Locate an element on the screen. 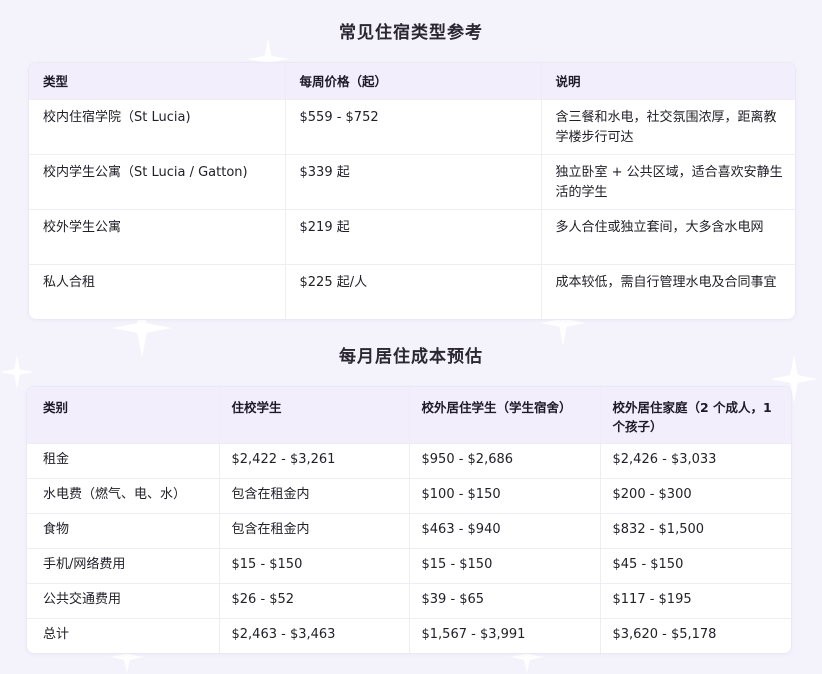 This screenshot has height=674, width=822. housing-type-cell: 校外学生公寓 is located at coordinates (157, 237).